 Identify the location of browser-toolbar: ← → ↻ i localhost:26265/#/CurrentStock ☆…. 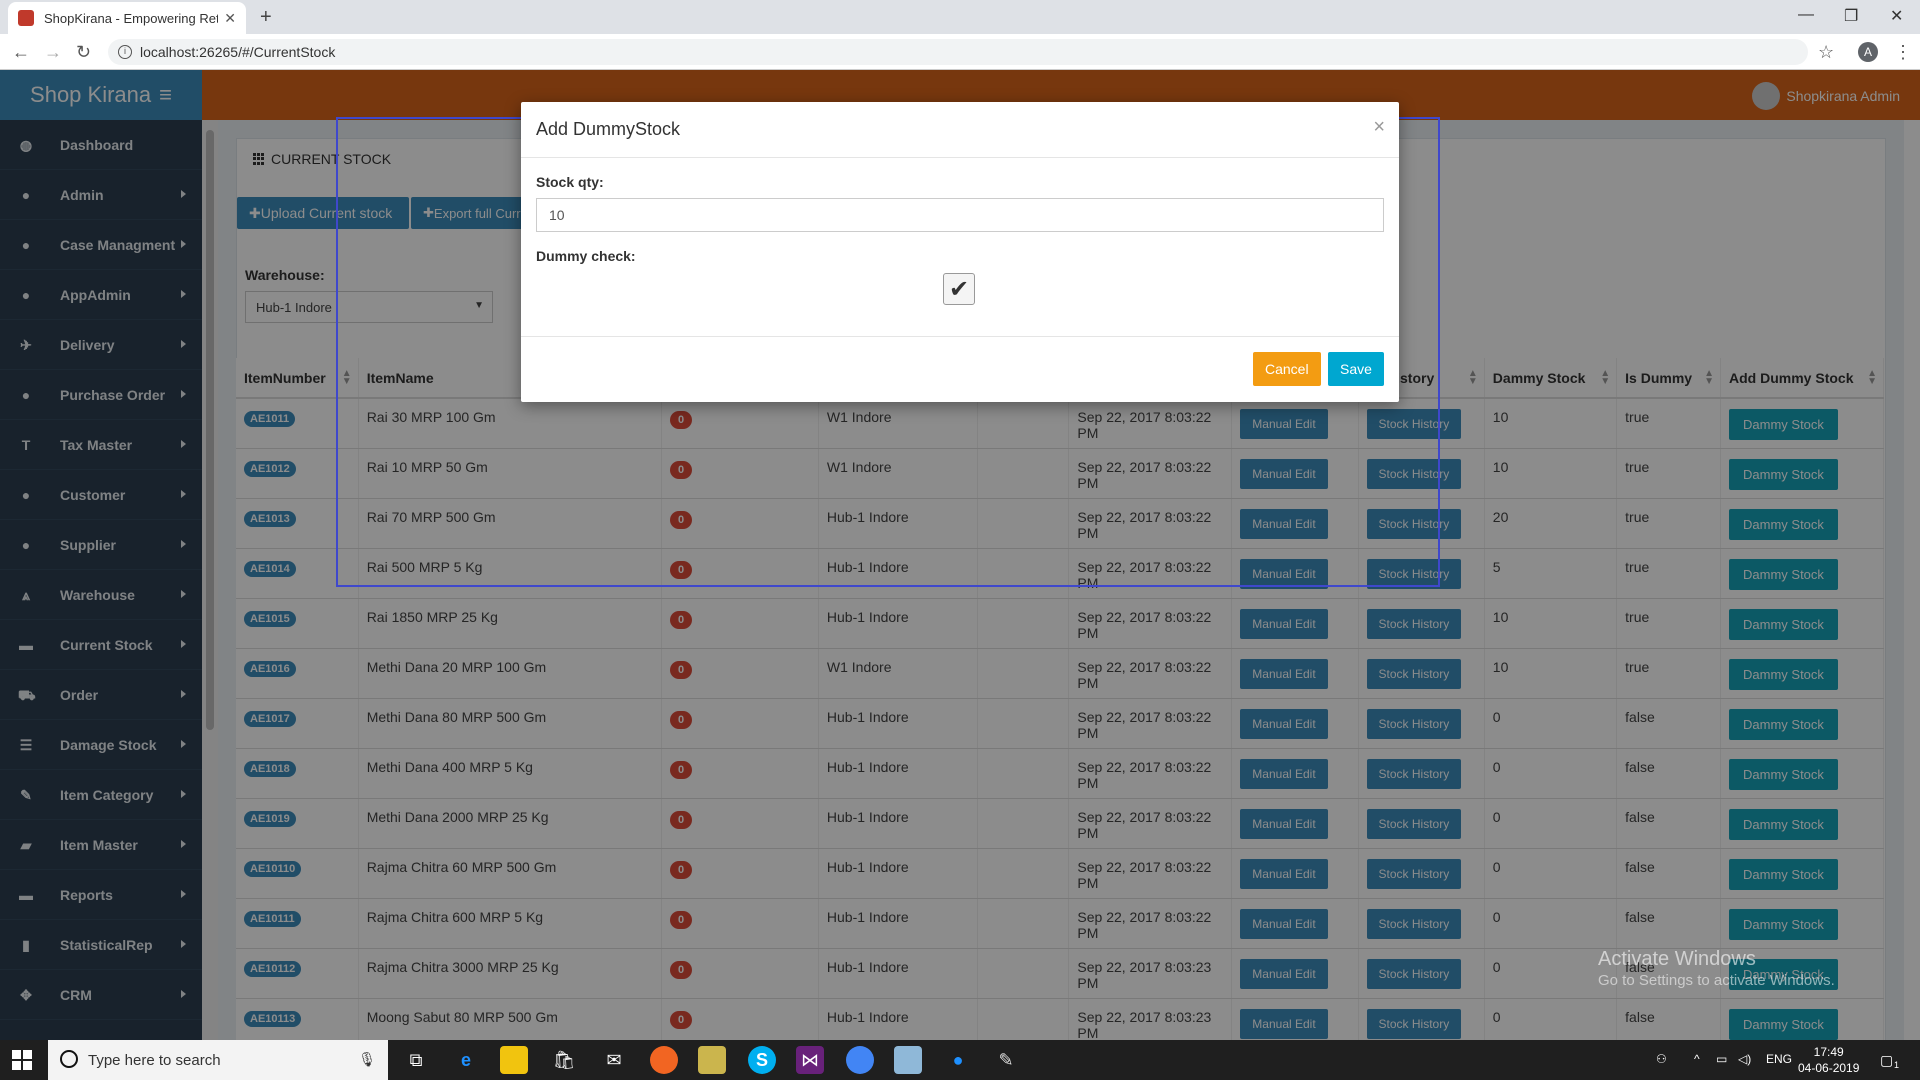
(960, 52).